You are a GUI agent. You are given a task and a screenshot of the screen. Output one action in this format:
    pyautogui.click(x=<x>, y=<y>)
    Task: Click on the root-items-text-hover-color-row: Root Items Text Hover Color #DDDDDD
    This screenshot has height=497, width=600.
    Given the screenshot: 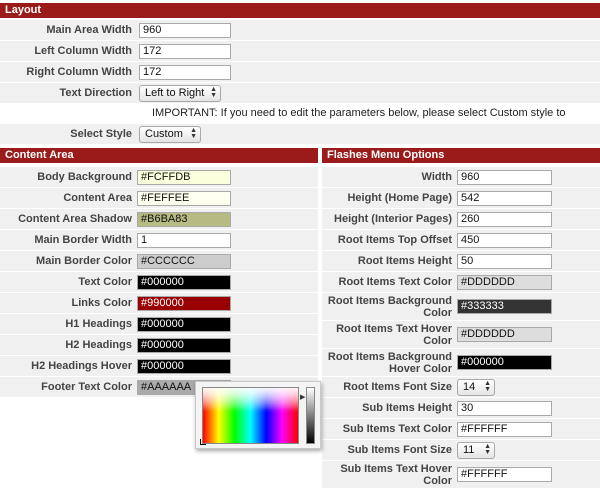 What is the action you would take?
    pyautogui.click(x=461, y=335)
    